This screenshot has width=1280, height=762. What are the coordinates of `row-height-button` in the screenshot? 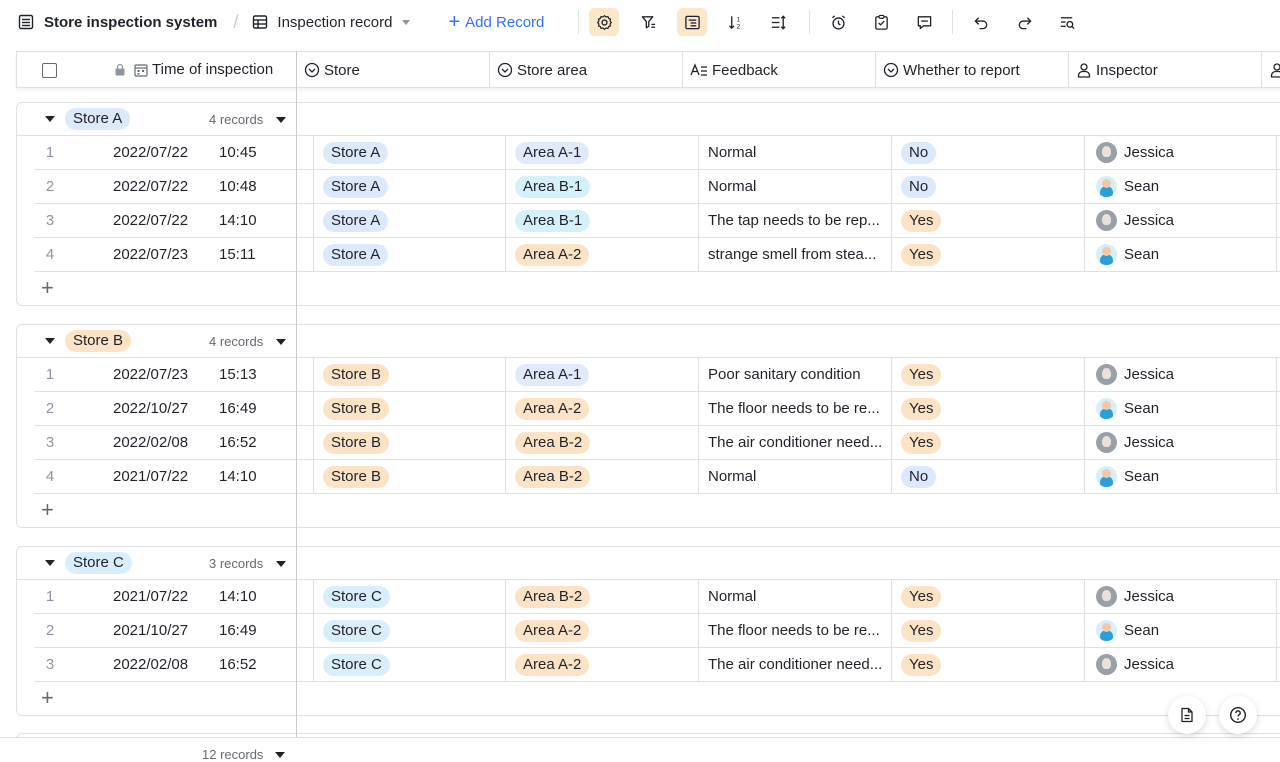 It's located at (778, 22).